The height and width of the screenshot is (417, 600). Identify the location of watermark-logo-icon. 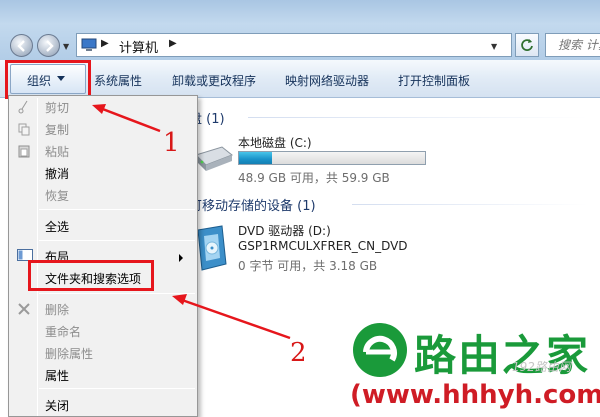
(380, 350).